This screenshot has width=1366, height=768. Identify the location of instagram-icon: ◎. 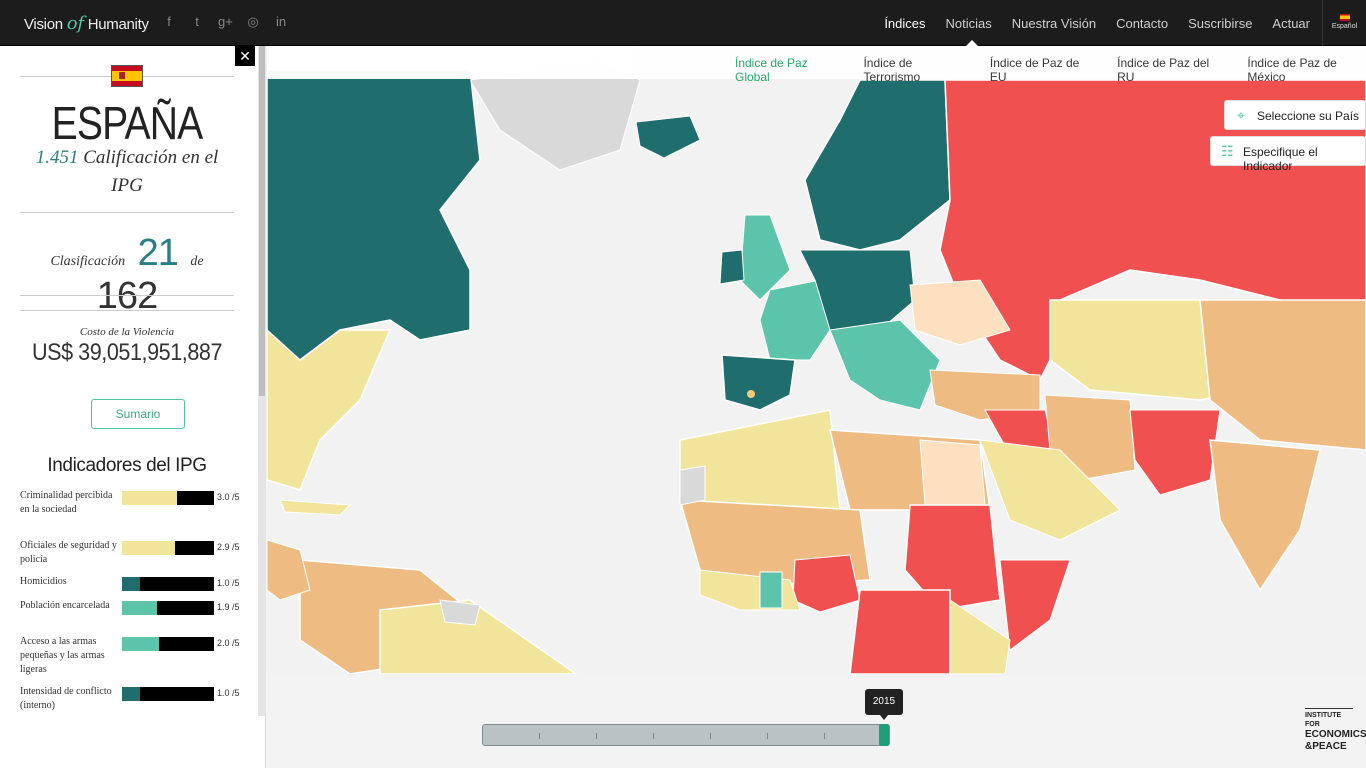
(253, 22).